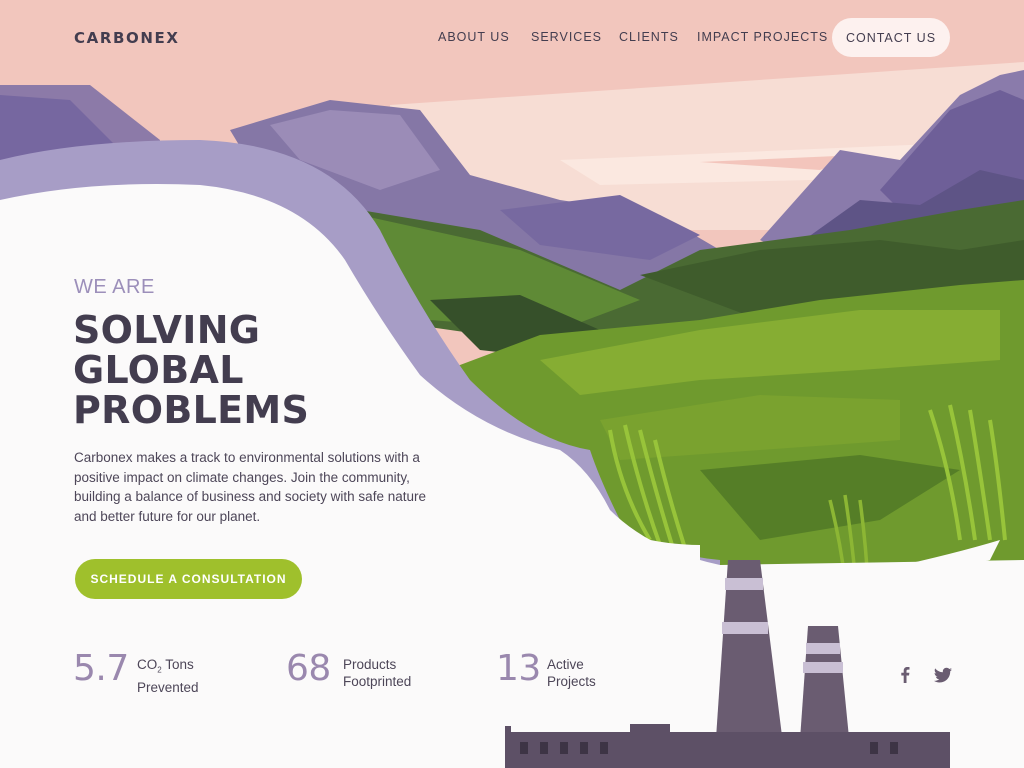 The height and width of the screenshot is (768, 1024). Describe the element at coordinates (518, 668) in the screenshot. I see `stat-value: 13` at that location.